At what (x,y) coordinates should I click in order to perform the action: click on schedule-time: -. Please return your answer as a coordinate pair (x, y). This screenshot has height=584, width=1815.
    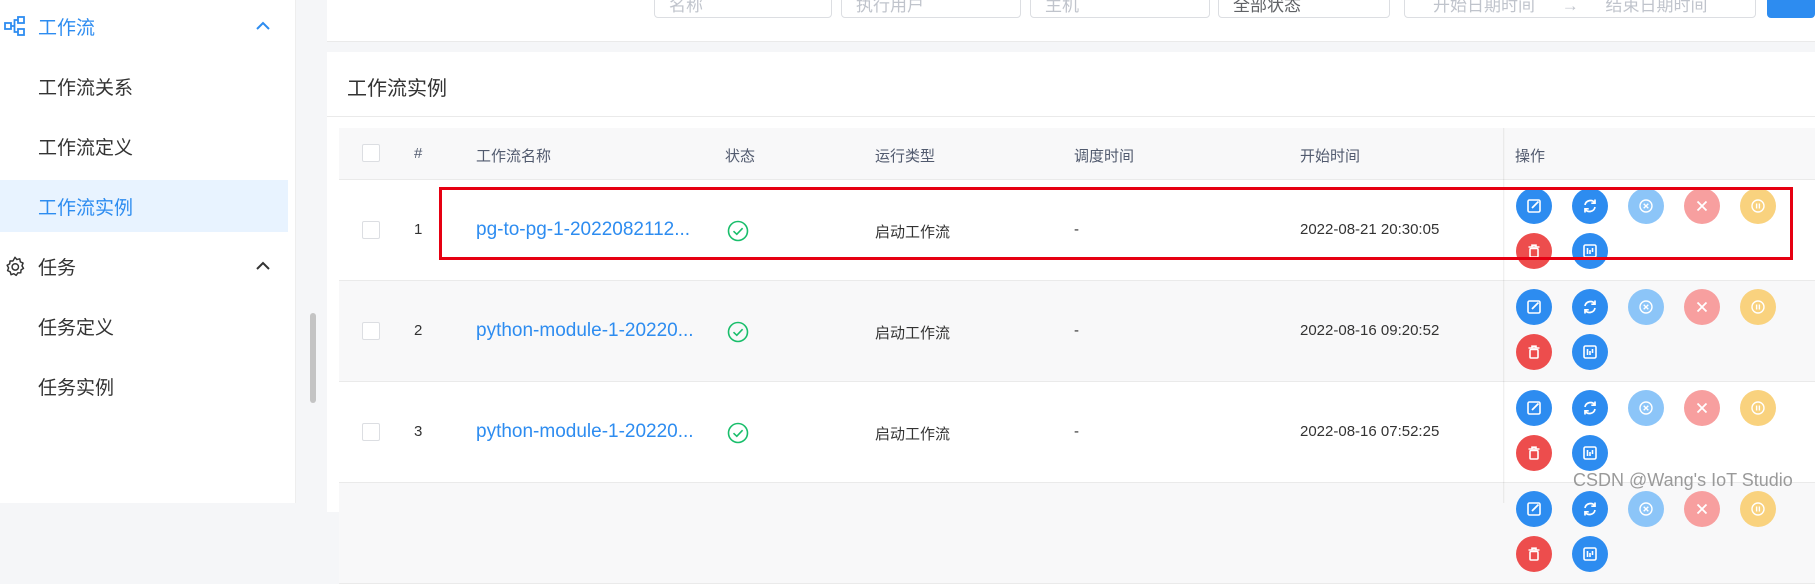
    Looking at the image, I should click on (1076, 229).